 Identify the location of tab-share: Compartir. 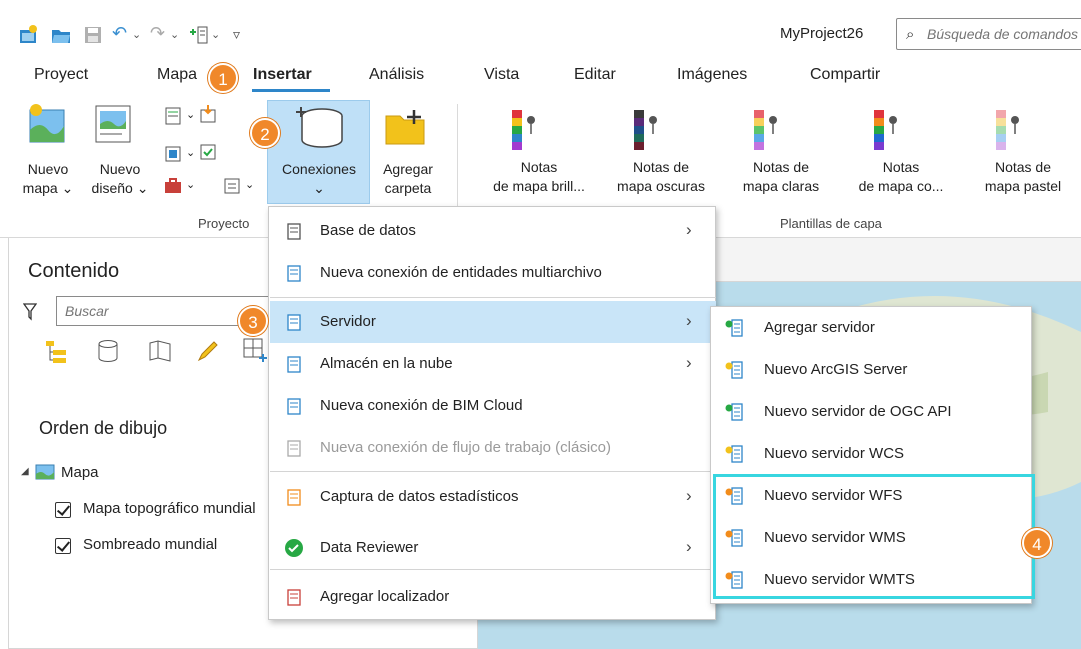
(845, 75).